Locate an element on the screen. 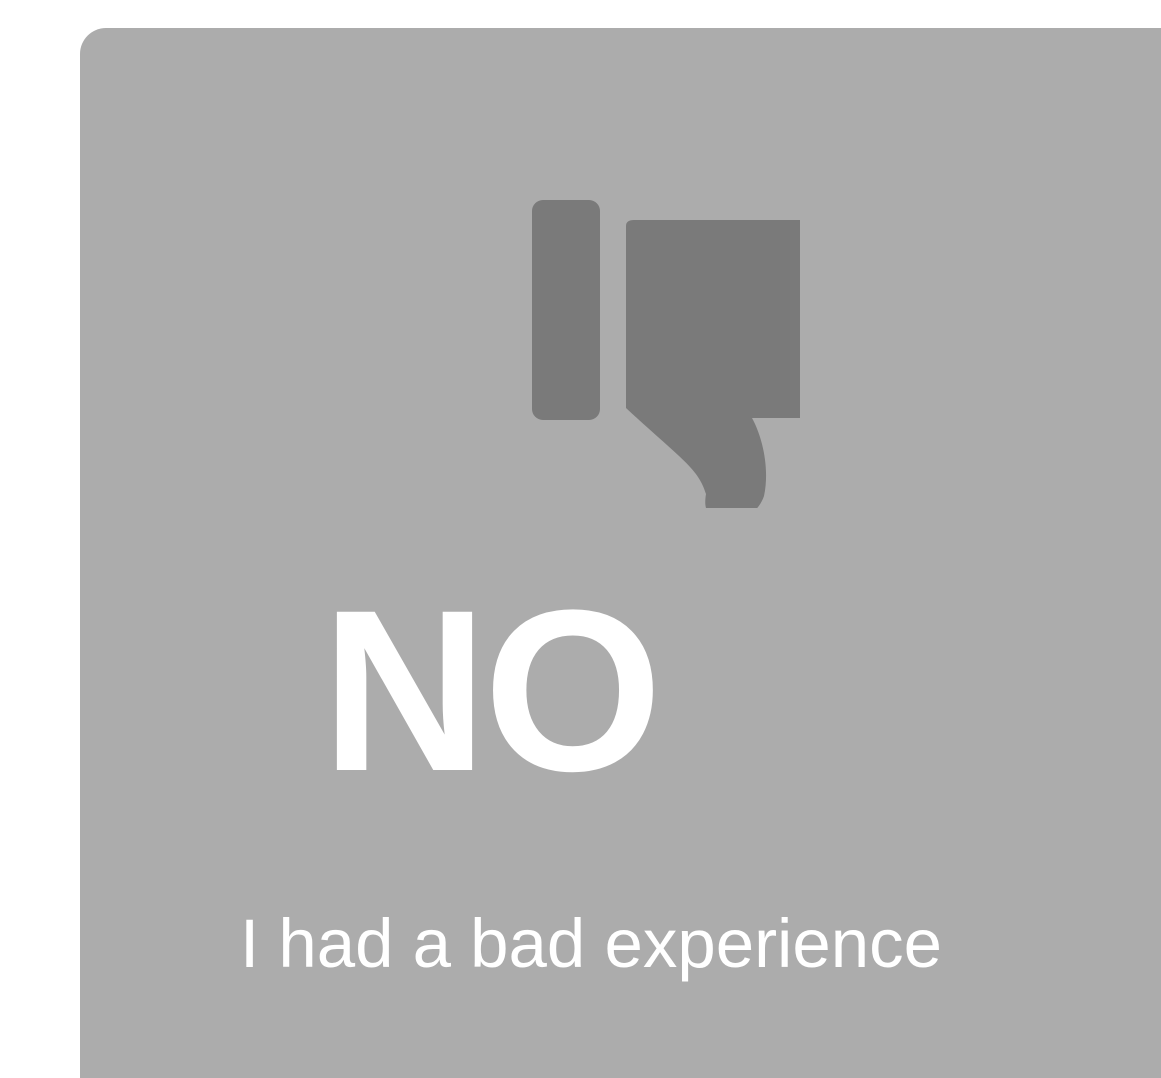 The height and width of the screenshot is (1078, 1161). thumbs-down-icon is located at coordinates (625, 338).